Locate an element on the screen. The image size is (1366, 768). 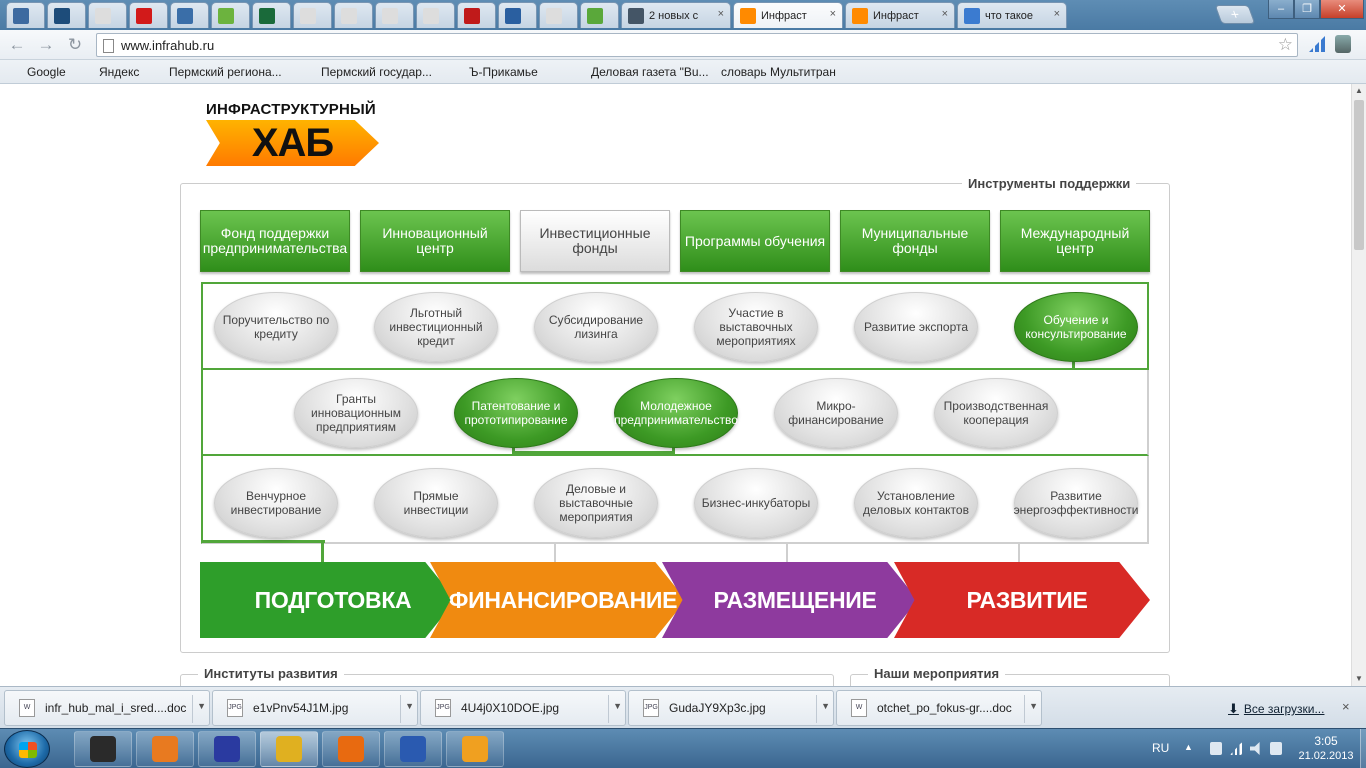
menu-wrench-icon is located at coordinates (1343, 44).